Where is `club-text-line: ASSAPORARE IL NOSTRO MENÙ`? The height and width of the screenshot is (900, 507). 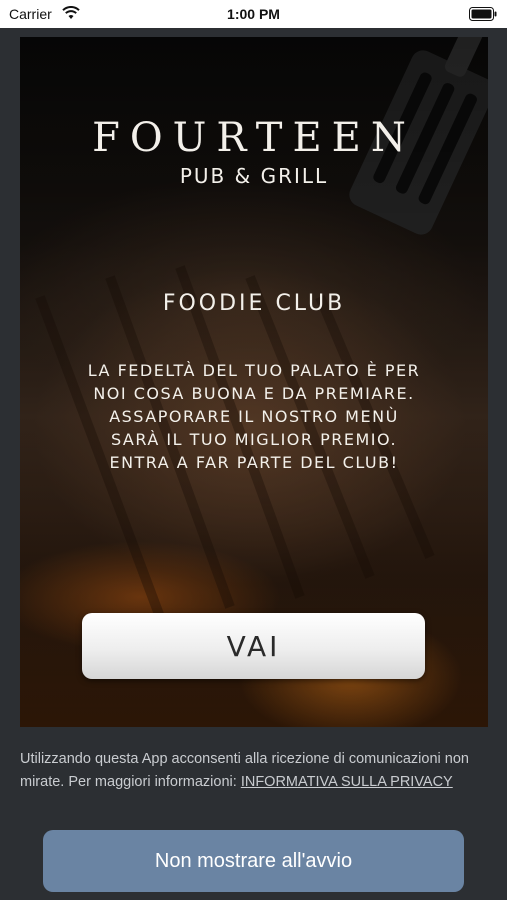
club-text-line: ASSAPORARE IL NOSTRO MENÙ is located at coordinates (254, 416).